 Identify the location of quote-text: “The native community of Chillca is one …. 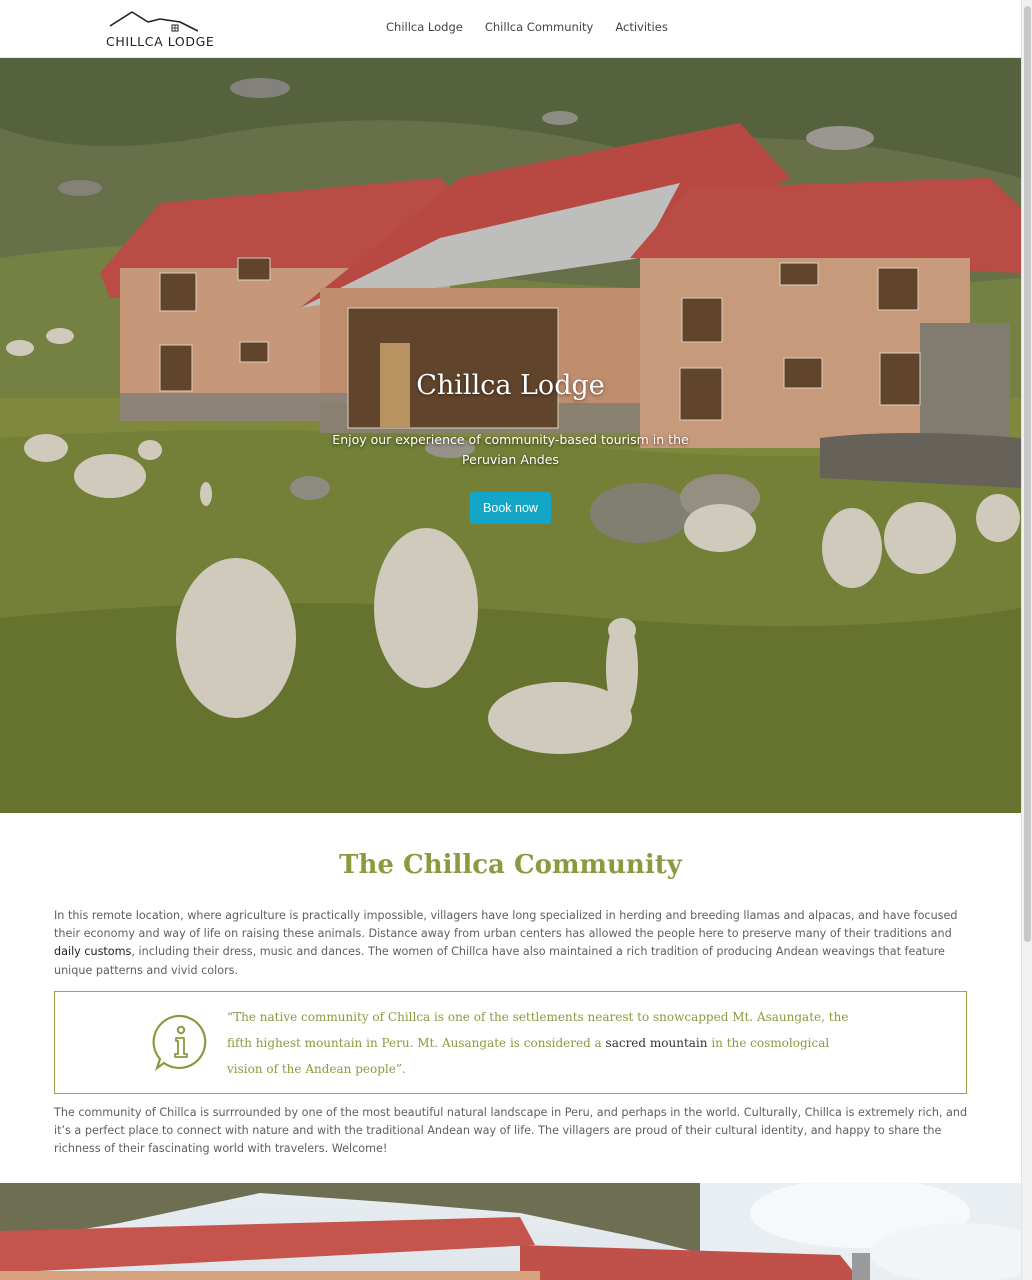
(542, 1043).